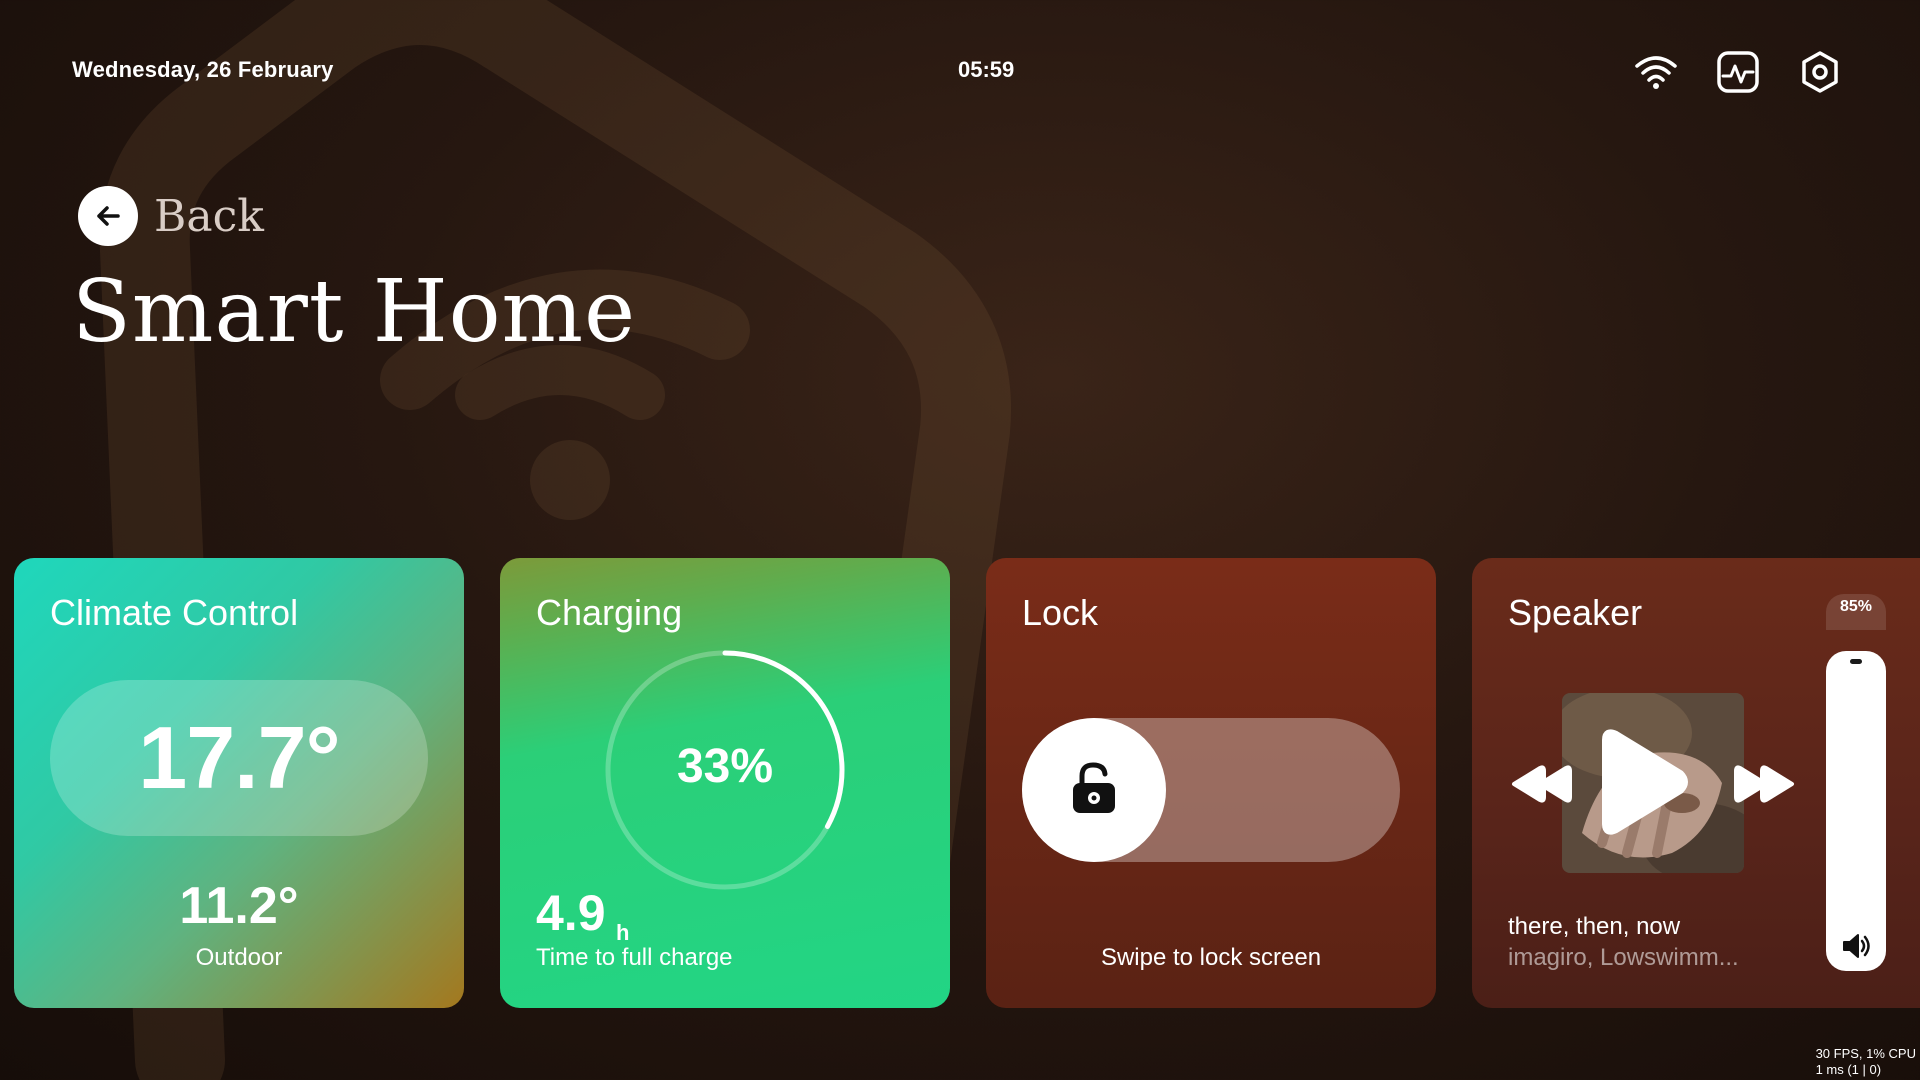 This screenshot has height=1080, width=1920. Describe the element at coordinates (634, 957) in the screenshot. I see `charge-time-label: Time to full charge` at that location.